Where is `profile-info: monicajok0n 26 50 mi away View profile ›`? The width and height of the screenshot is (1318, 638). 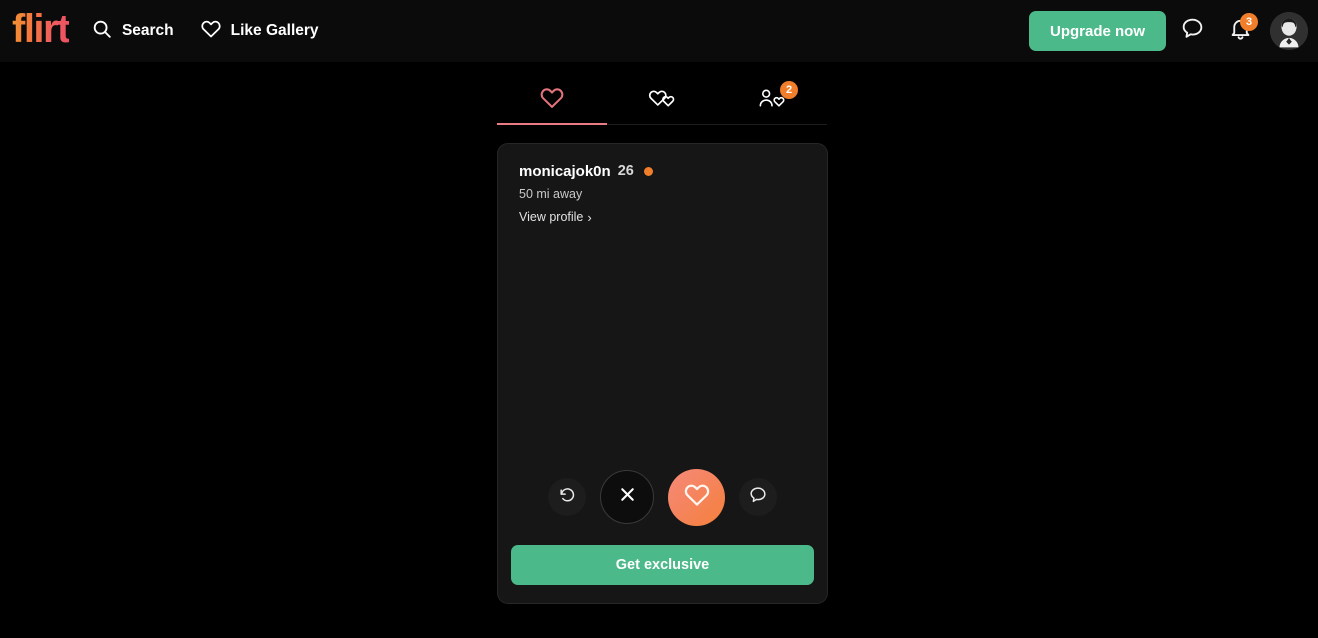
profile-info: monicajok0n 26 50 mi away View profile › is located at coordinates (662, 185).